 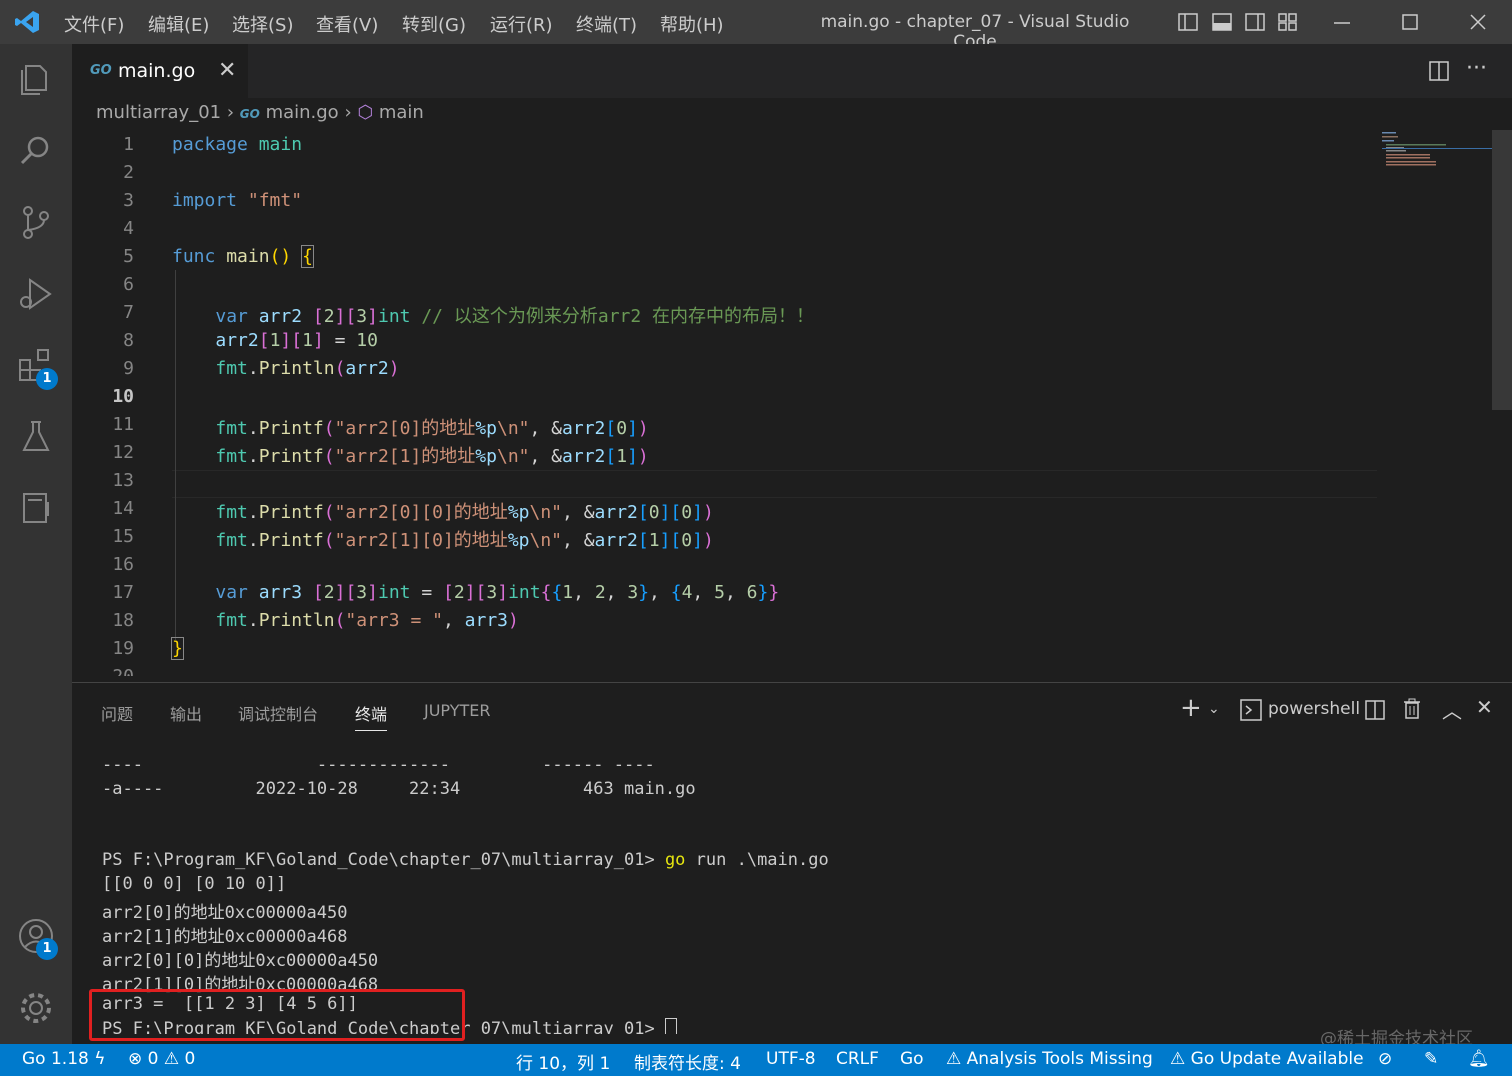 I want to click on terminal-line: -a---- 2022-10-28 22:34 463 main.go, so click(x=399, y=789).